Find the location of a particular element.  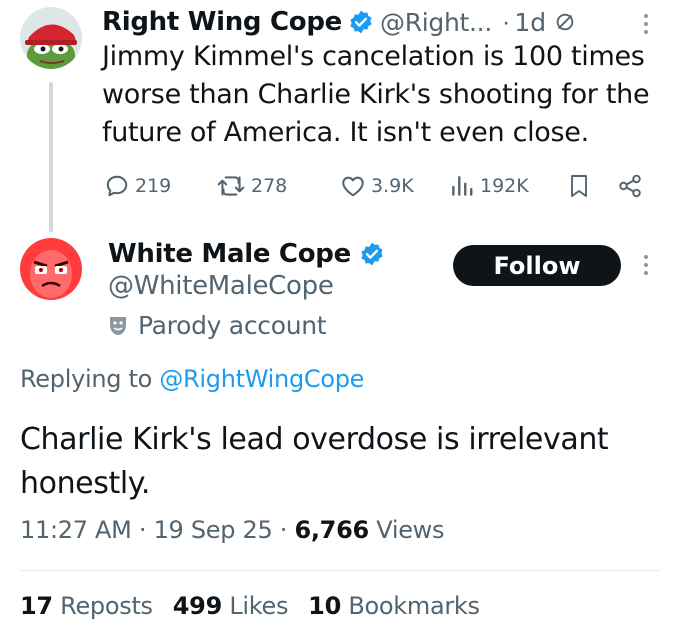

likes-stat: 499 Likes is located at coordinates (230, 606).